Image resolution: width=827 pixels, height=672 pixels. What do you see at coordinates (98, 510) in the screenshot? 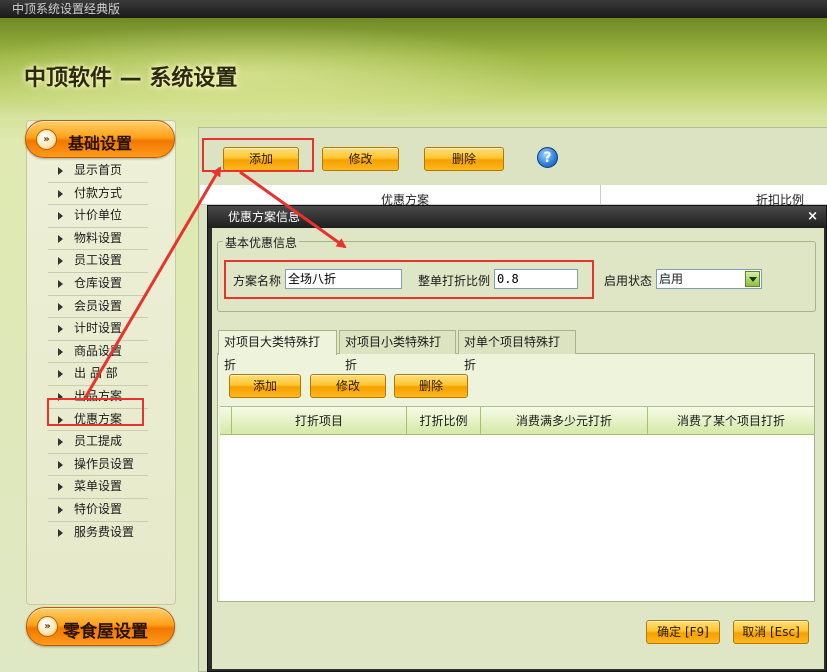
I see `sidebar-item-special-price: 特价设置` at bounding box center [98, 510].